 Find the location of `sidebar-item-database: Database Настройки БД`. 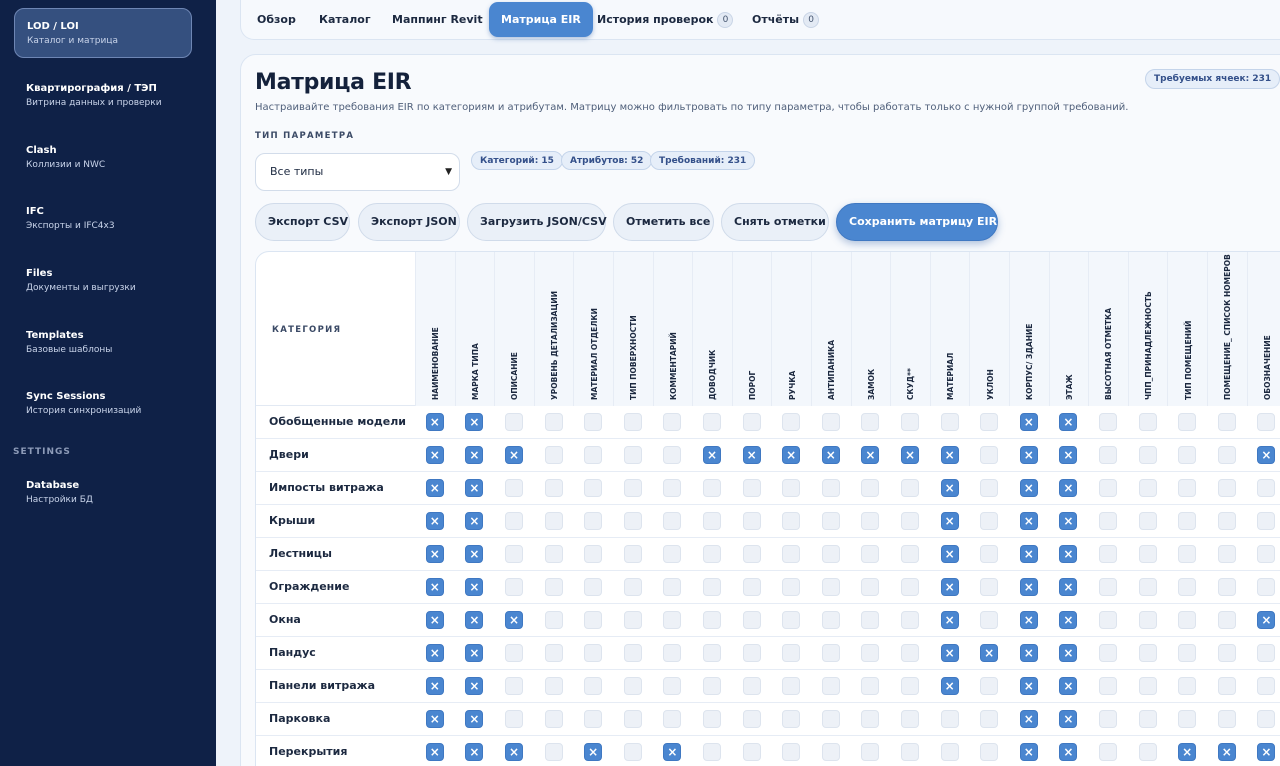

sidebar-item-database: Database Настройки БД is located at coordinates (103, 492).